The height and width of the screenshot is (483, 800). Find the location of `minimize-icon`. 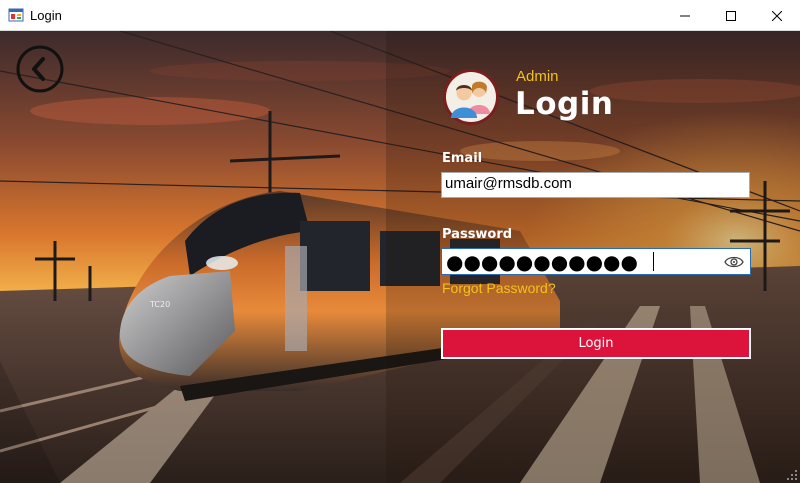

minimize-icon is located at coordinates (685, 15).